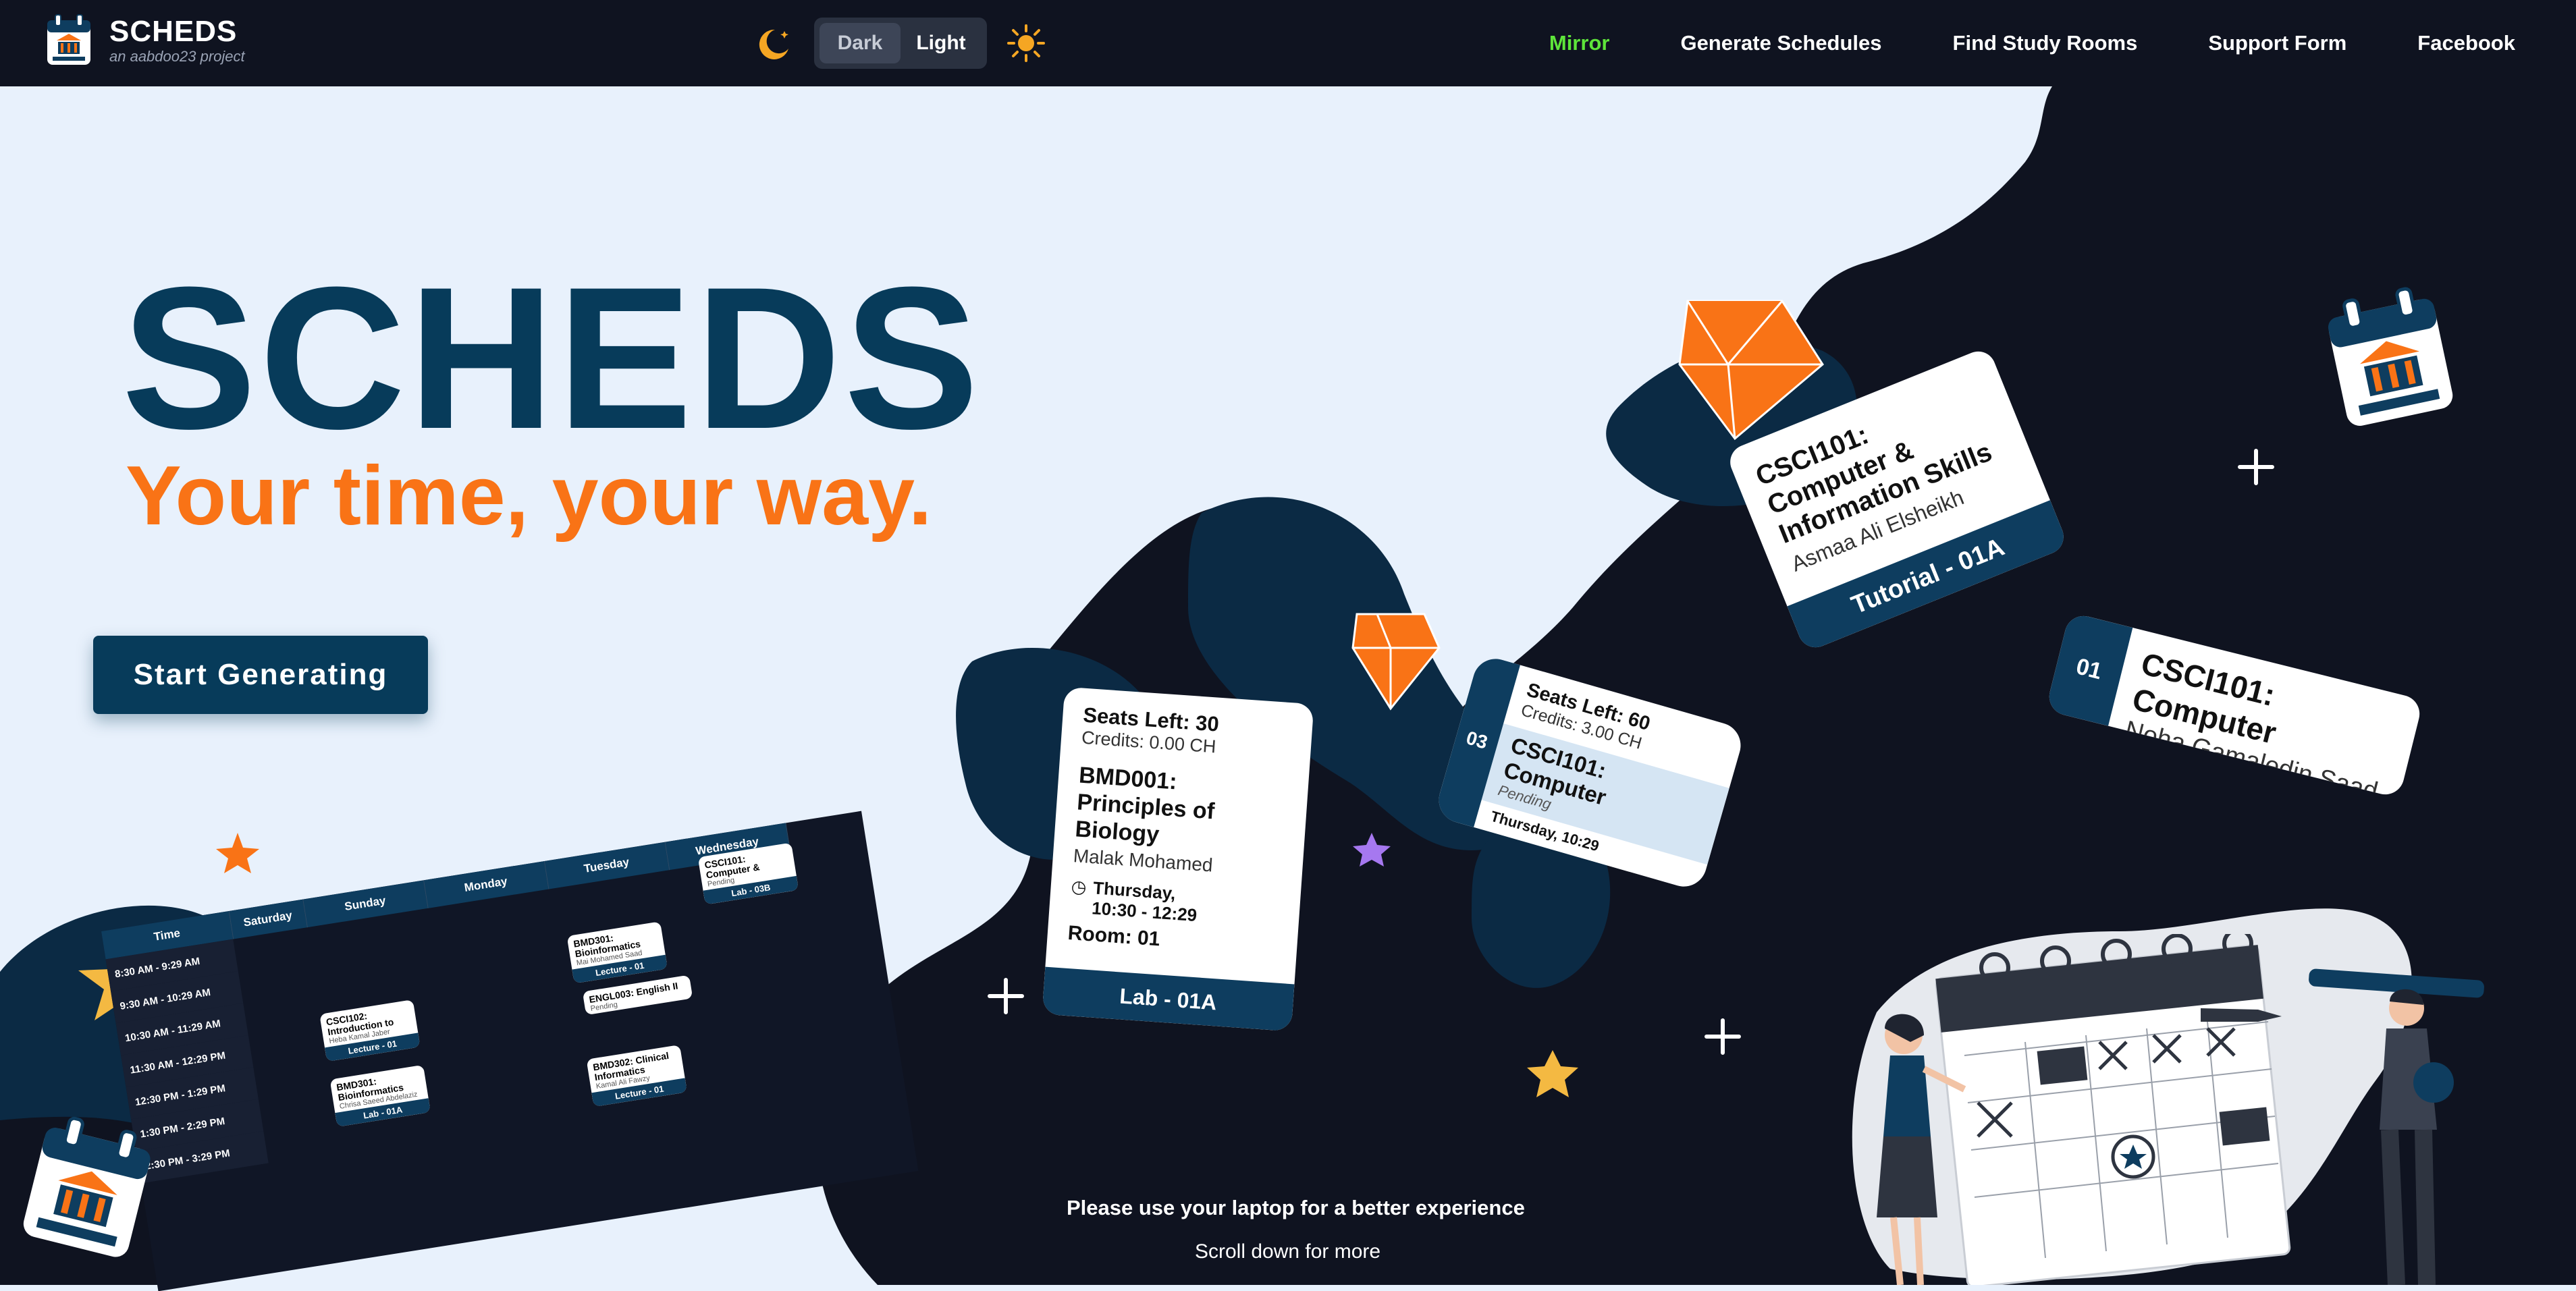 This screenshot has height=1291, width=2576. I want to click on theme-switcher: Dark Light, so click(900, 44).